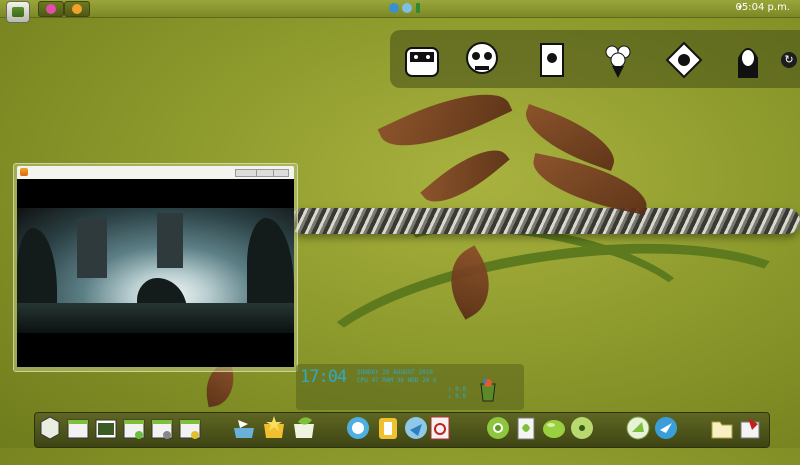 Image resolution: width=800 pixels, height=465 pixels. I want to click on globe-app-icon, so click(638, 427).